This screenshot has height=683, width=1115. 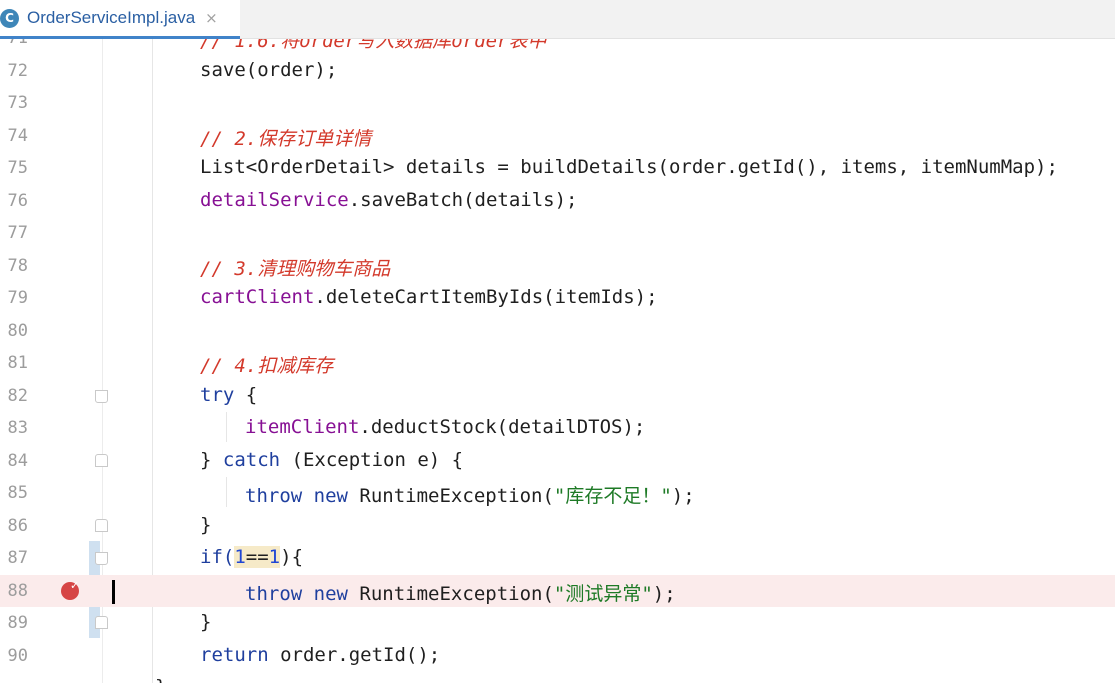 I want to click on code-line: }, so click(x=557, y=677).